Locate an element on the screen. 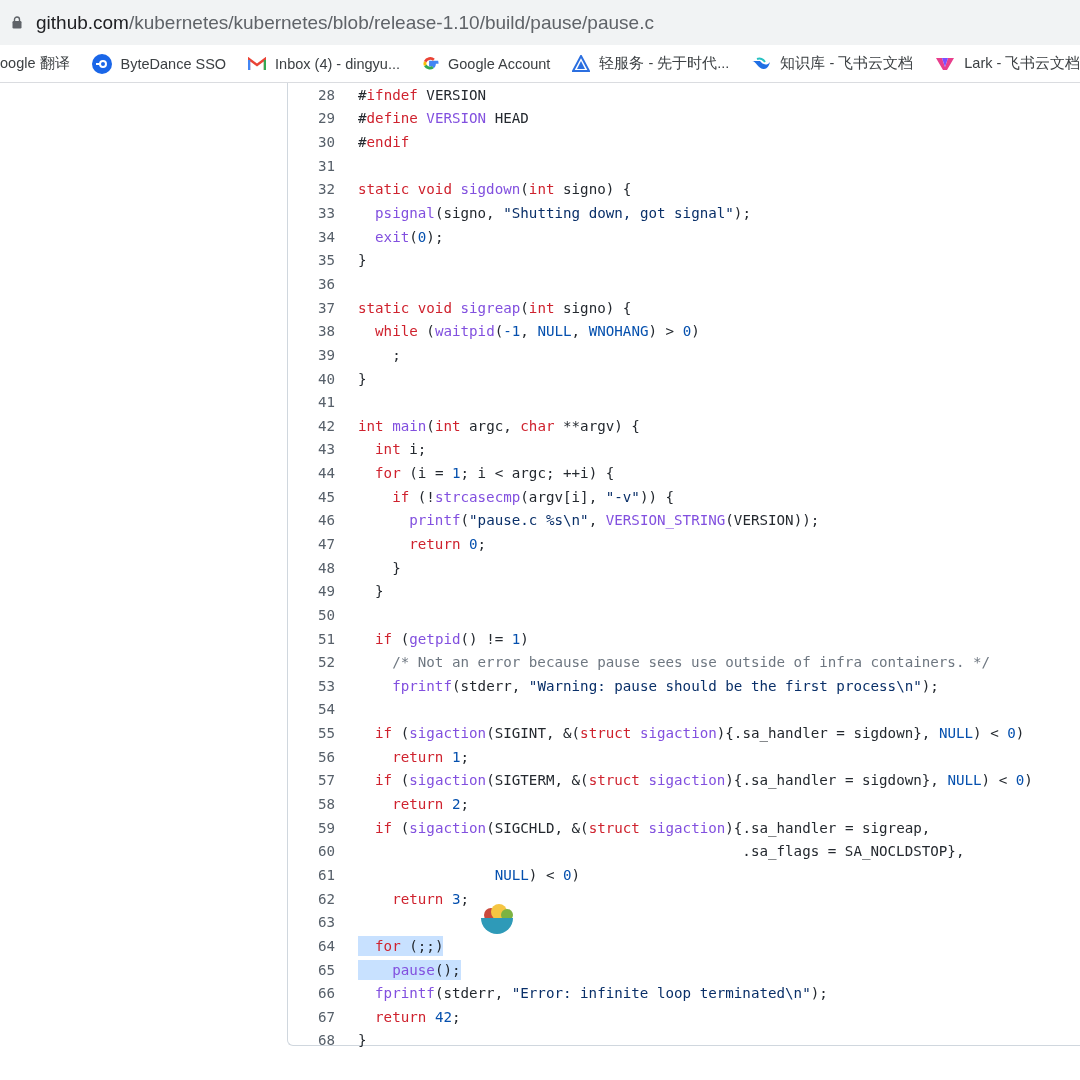 The image size is (1080, 1080). code-line: printf("pause.c %s\n", VERSION_STRING(VERSION)); is located at coordinates (614, 520).